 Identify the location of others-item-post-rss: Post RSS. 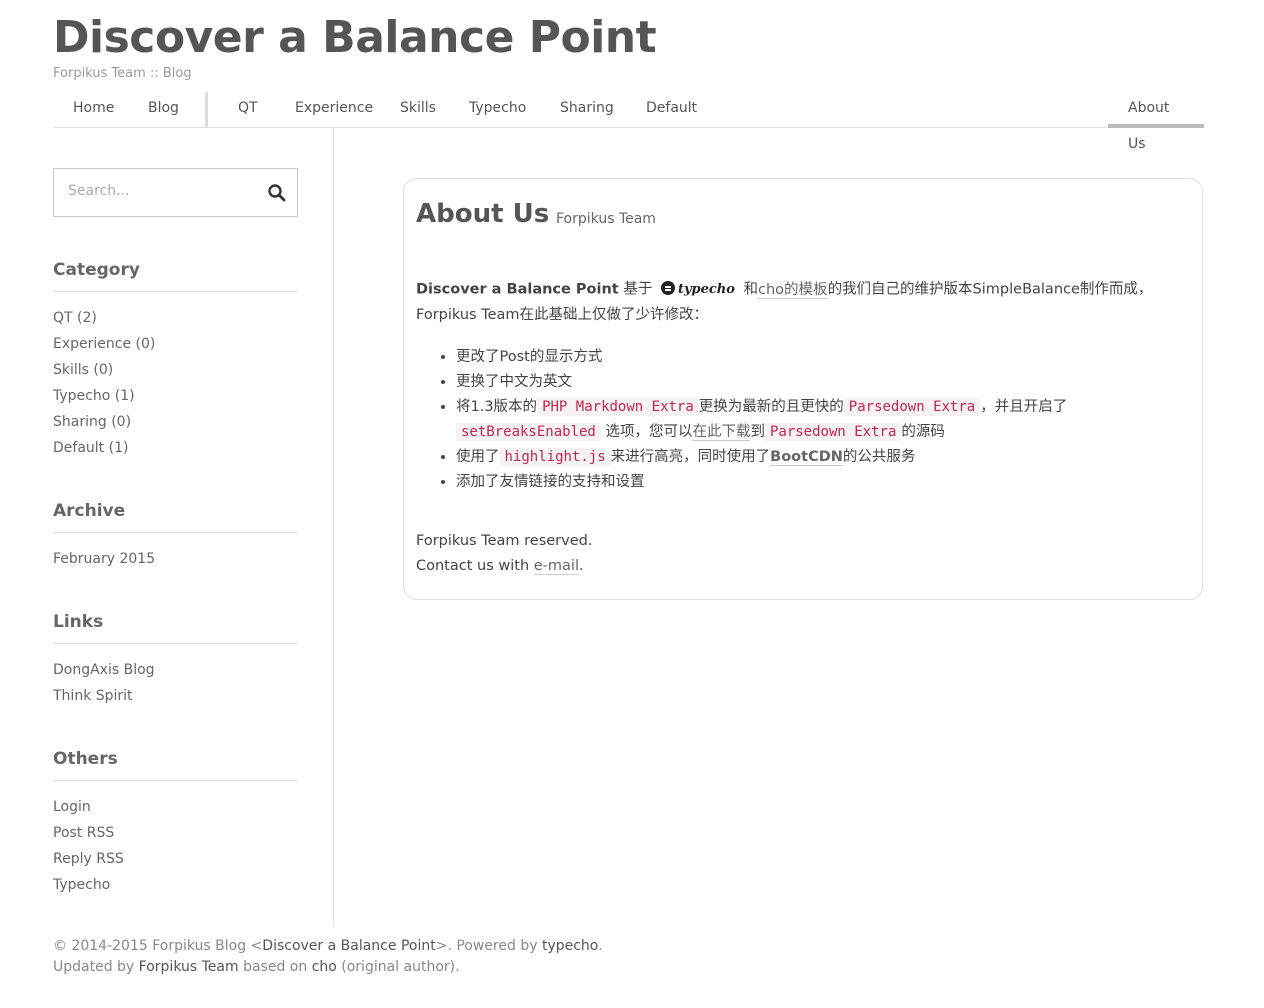
(88, 833).